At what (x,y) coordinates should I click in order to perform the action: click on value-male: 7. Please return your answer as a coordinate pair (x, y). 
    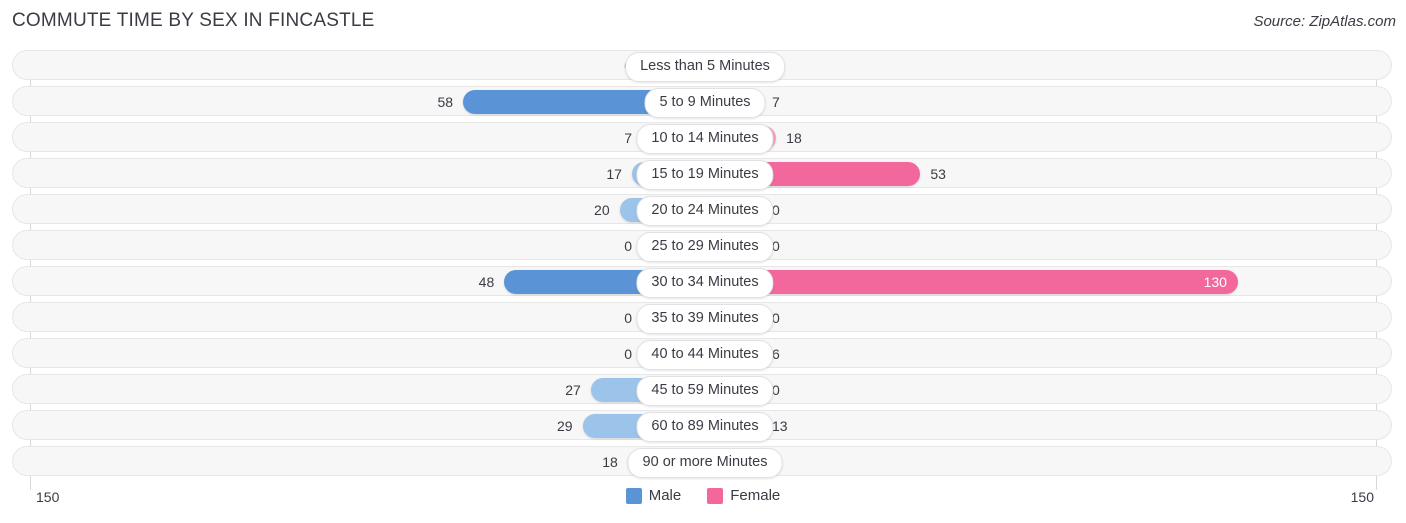
    Looking at the image, I should click on (628, 138).